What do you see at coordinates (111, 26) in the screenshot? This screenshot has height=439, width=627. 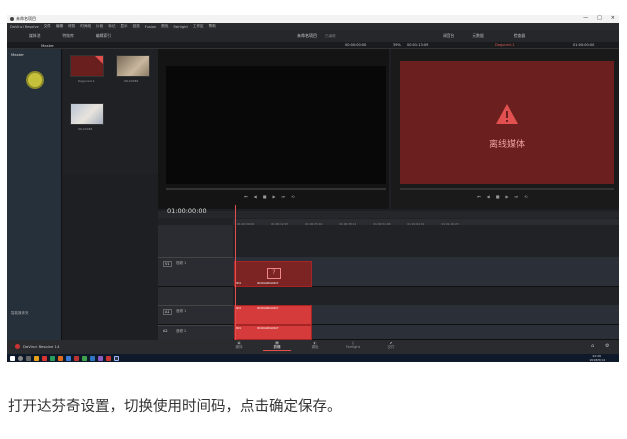 I see `menu-item: 标记` at bounding box center [111, 26].